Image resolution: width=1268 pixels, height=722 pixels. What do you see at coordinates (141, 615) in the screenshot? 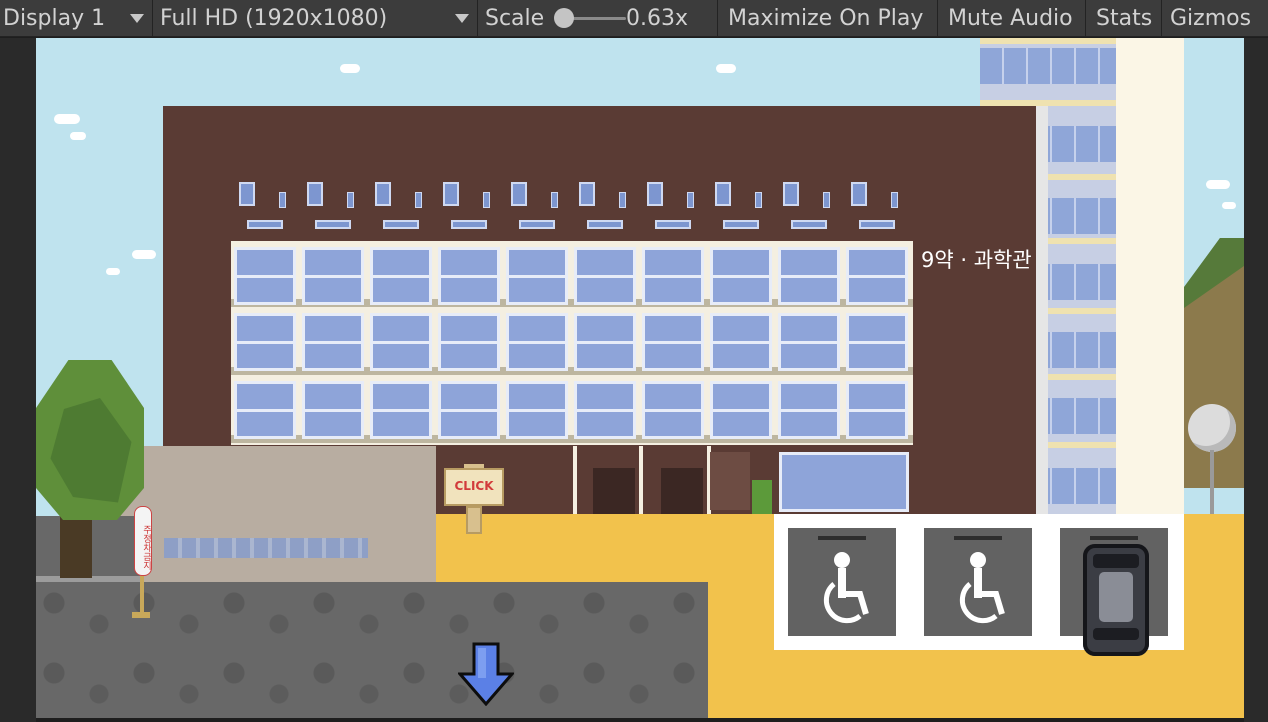
I see `sign-base` at bounding box center [141, 615].